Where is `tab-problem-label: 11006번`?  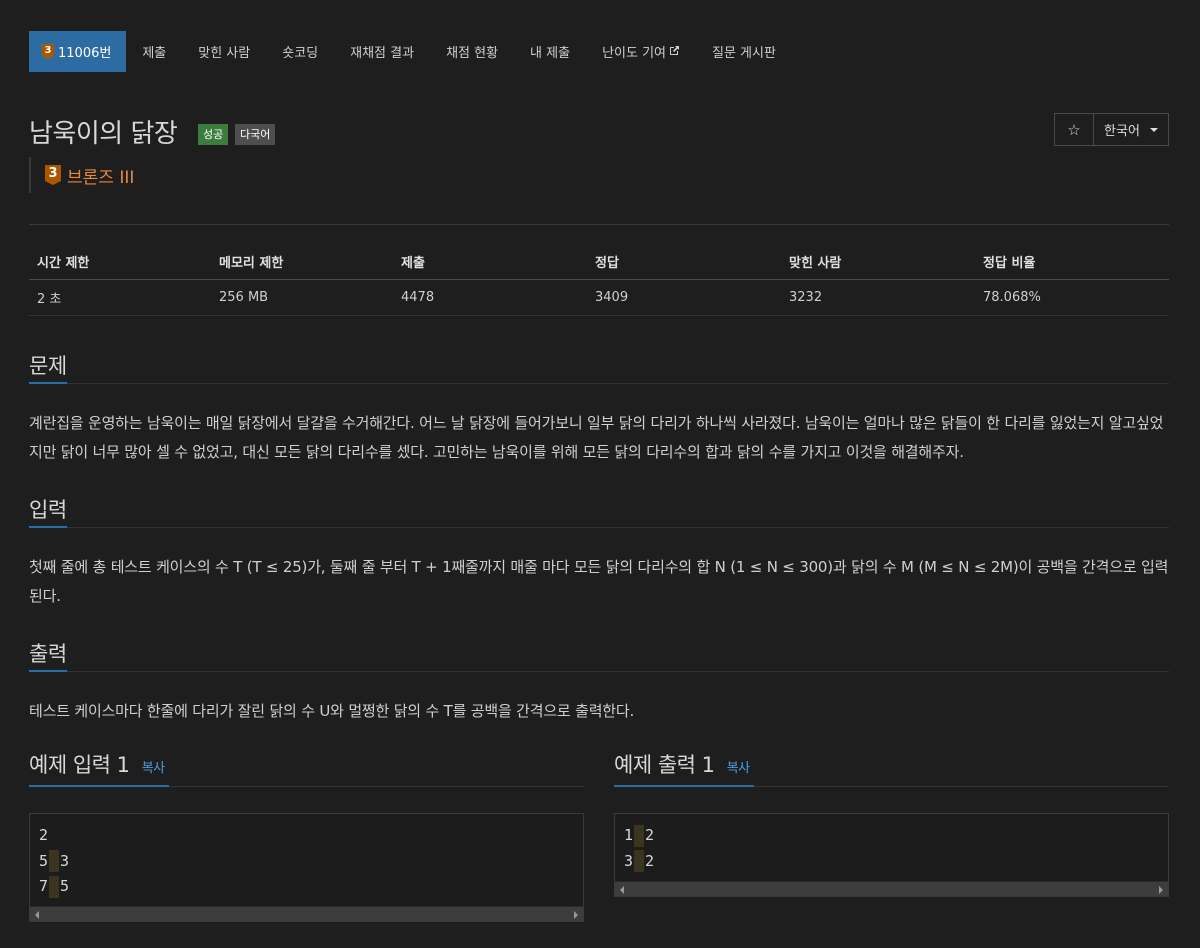 tab-problem-label: 11006번 is located at coordinates (85, 53).